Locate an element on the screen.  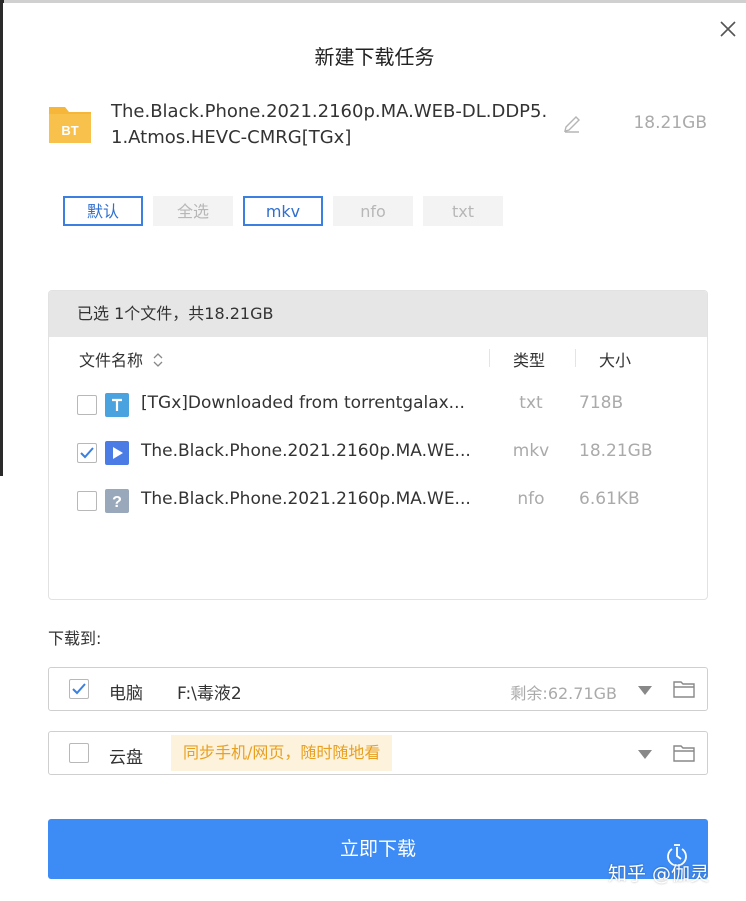
download-path: F:\毒液2 is located at coordinates (209, 691).